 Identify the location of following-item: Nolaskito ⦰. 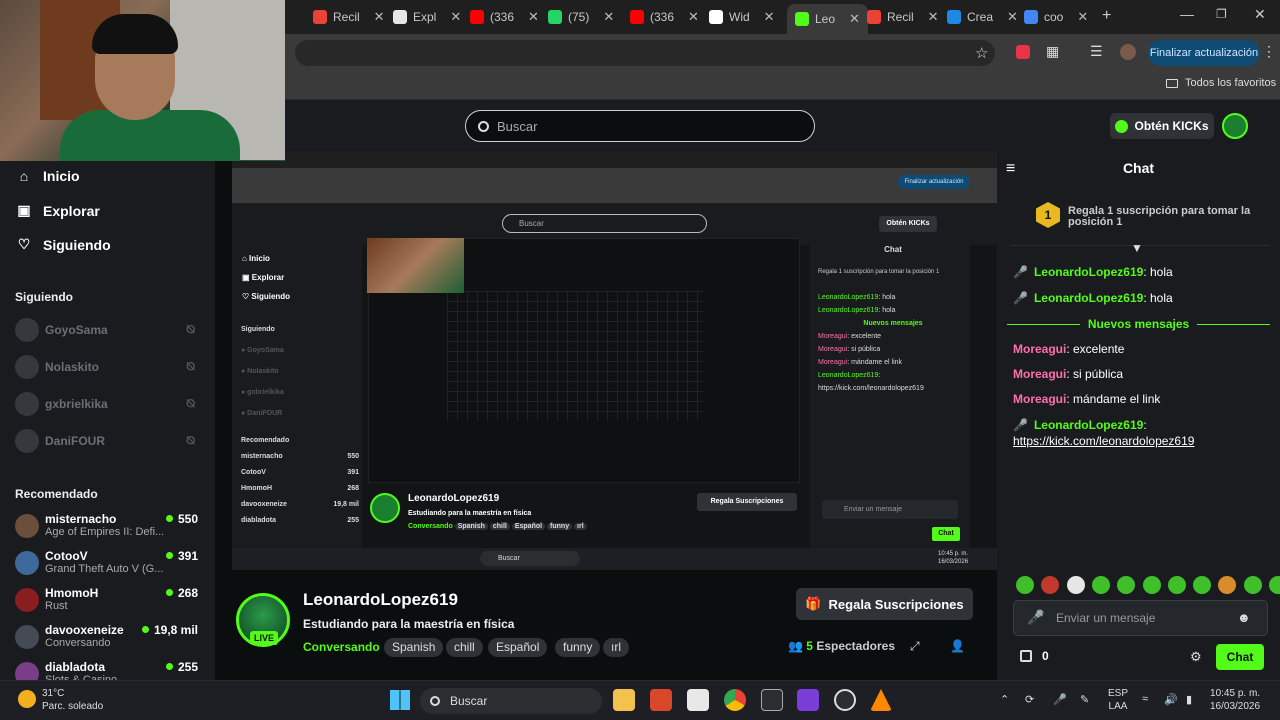
(110, 367).